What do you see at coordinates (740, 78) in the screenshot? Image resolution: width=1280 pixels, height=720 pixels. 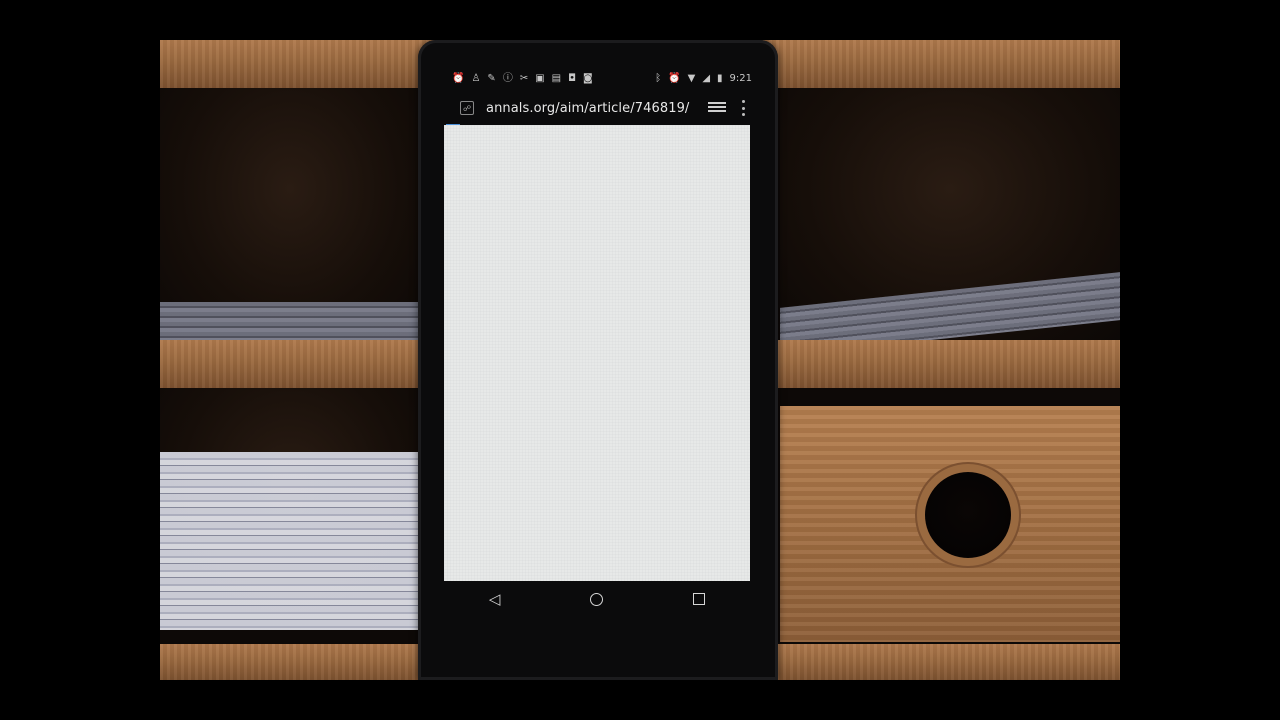 I see `status-time: 9:21` at bounding box center [740, 78].